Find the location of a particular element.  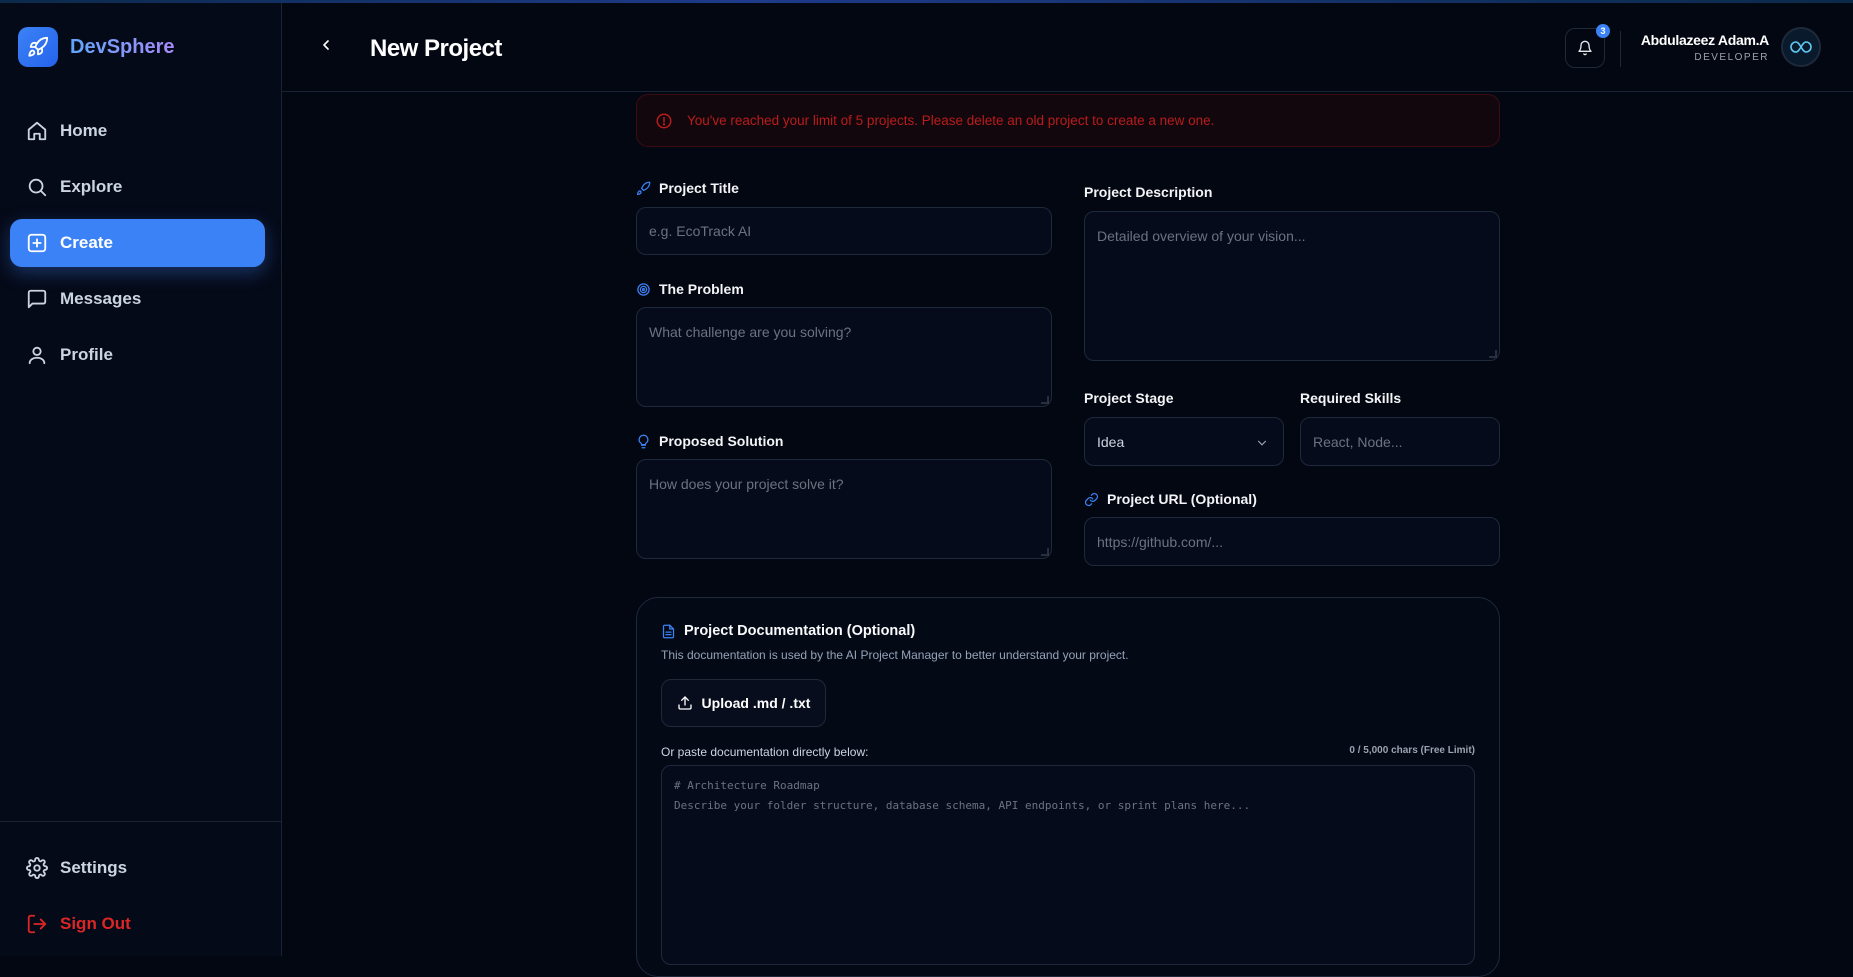

placeholder-text: How does your project solve it? is located at coordinates (746, 484).